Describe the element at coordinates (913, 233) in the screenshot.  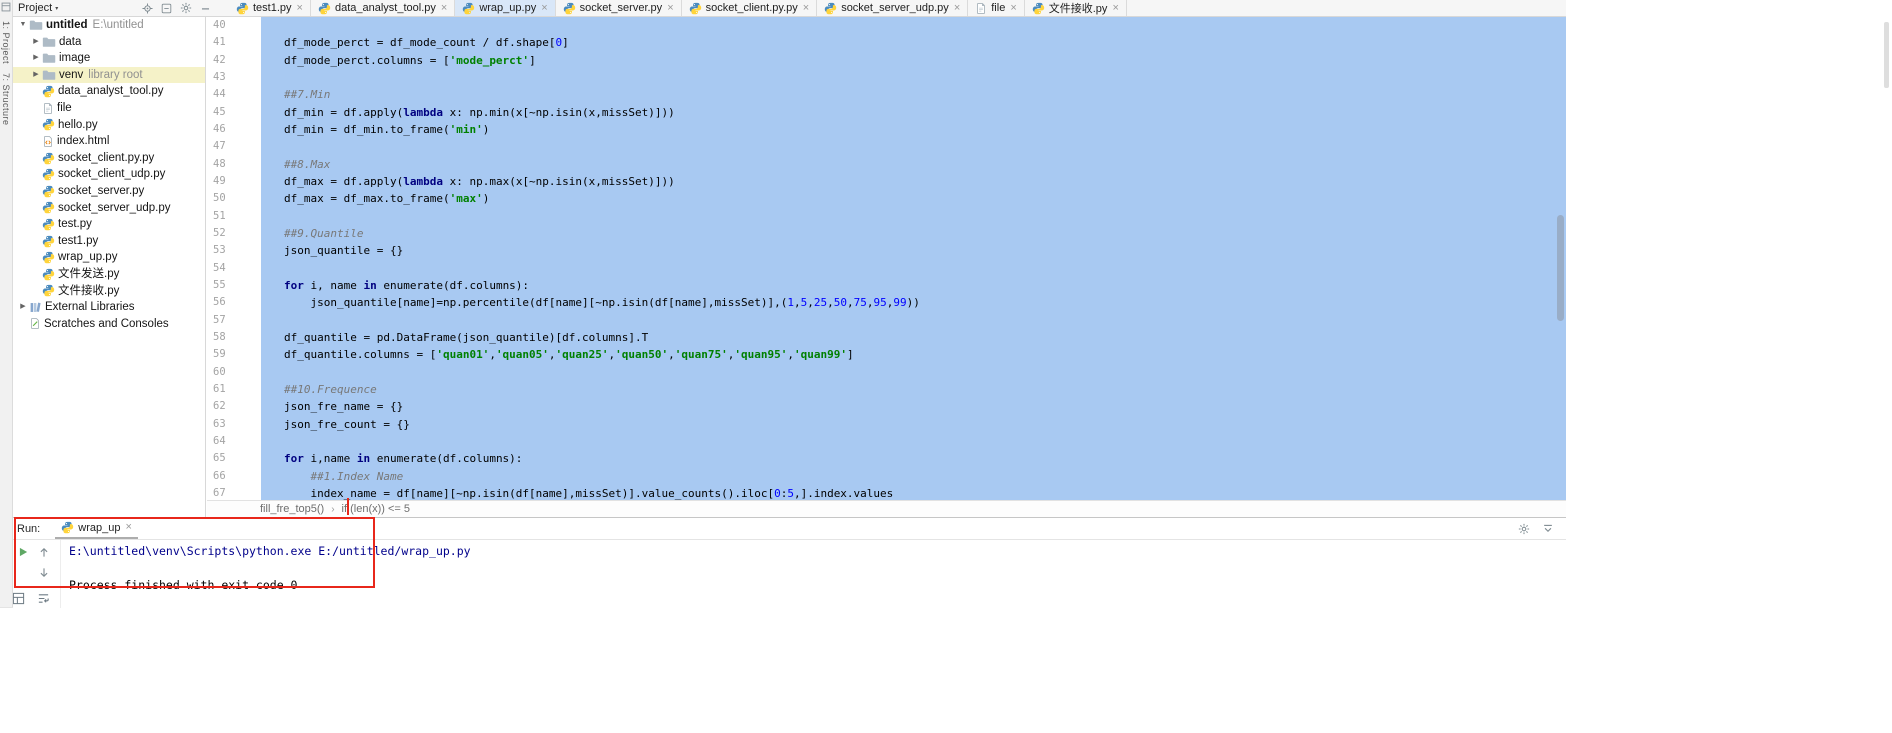
I see `code-text: ##9.Quantile` at that location.